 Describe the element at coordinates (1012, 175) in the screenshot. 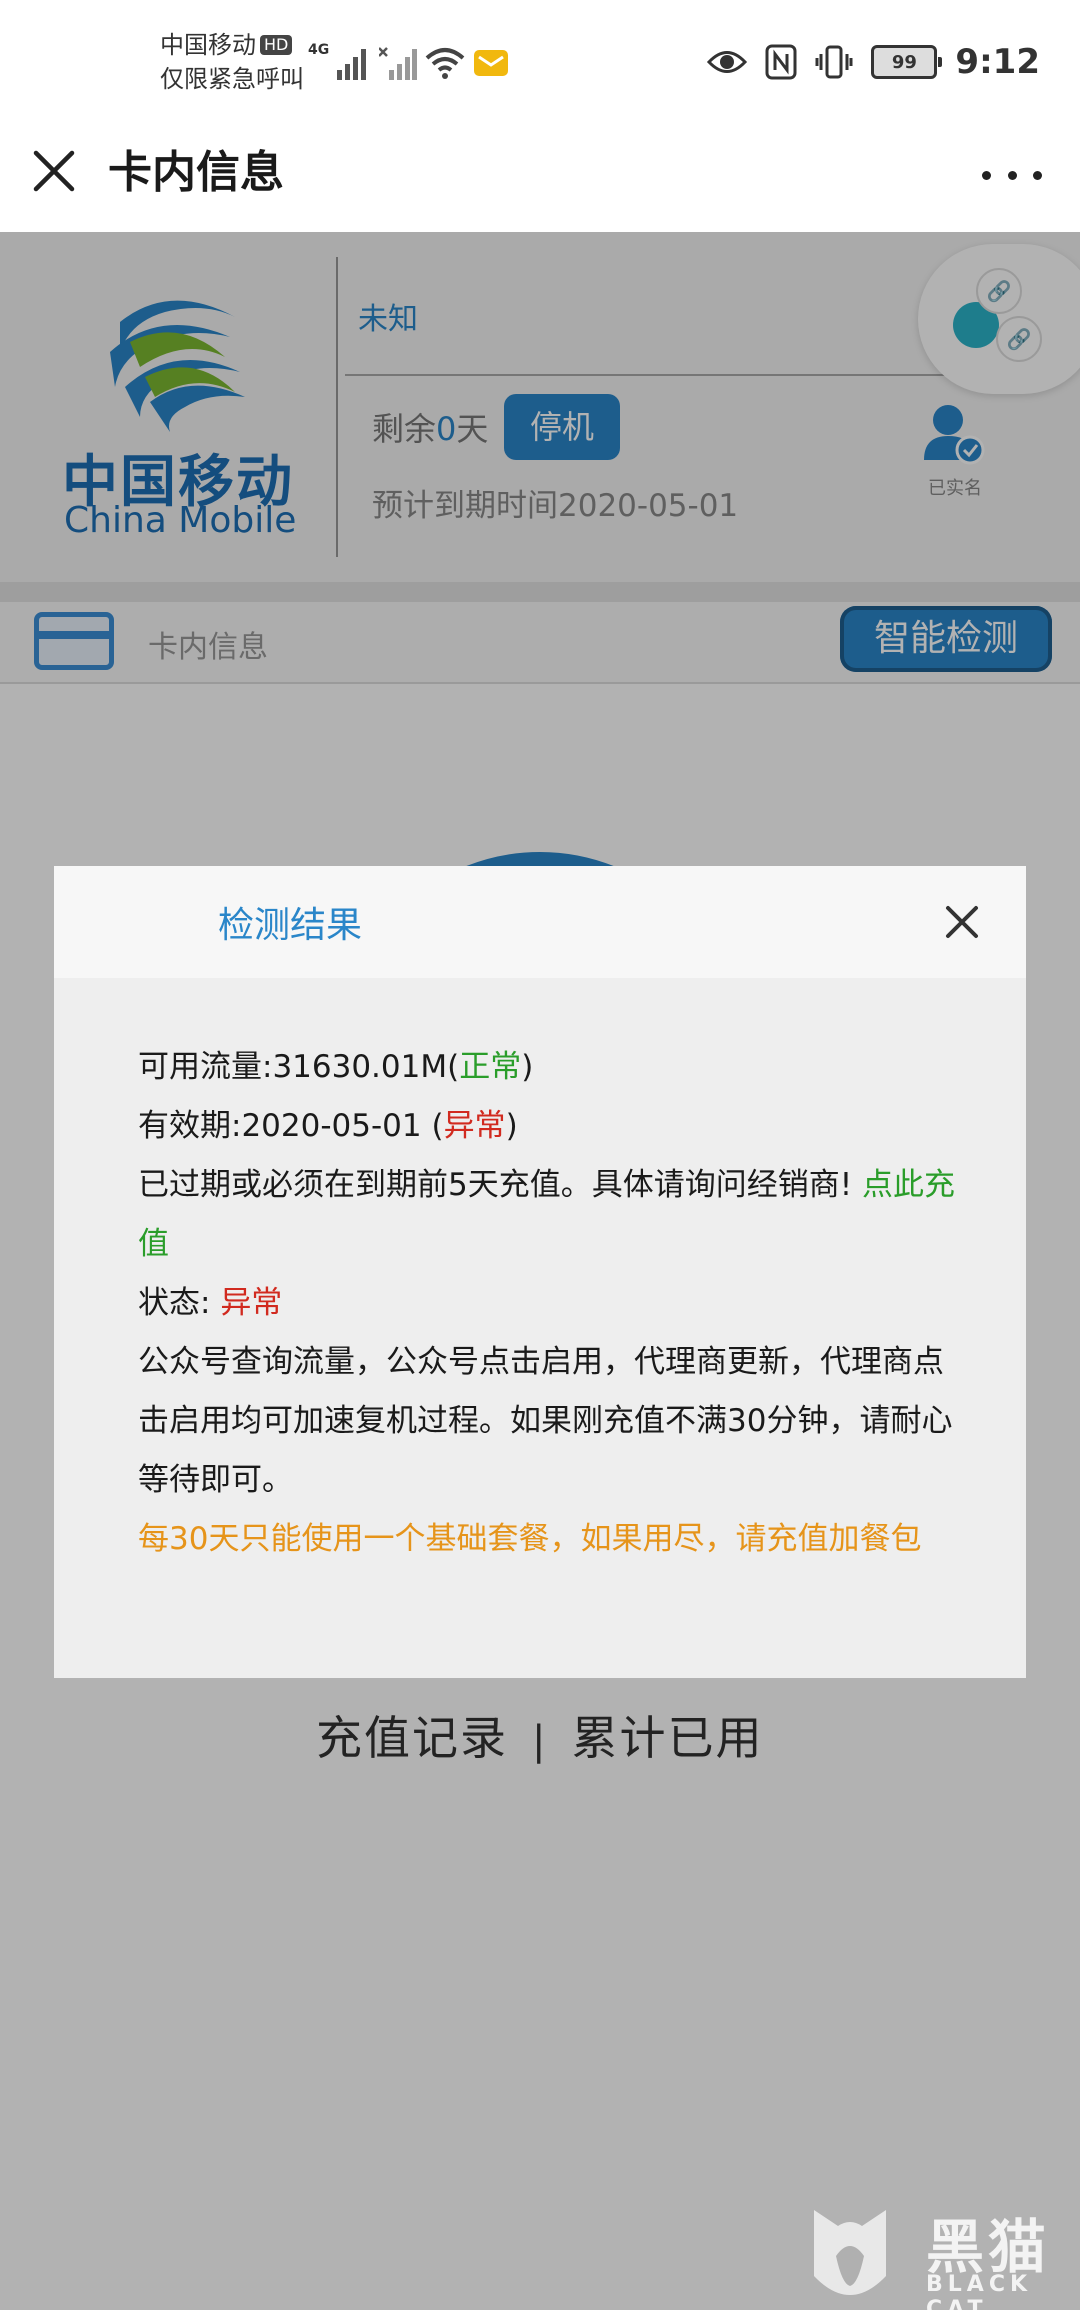

I see `more-options-icon` at that location.